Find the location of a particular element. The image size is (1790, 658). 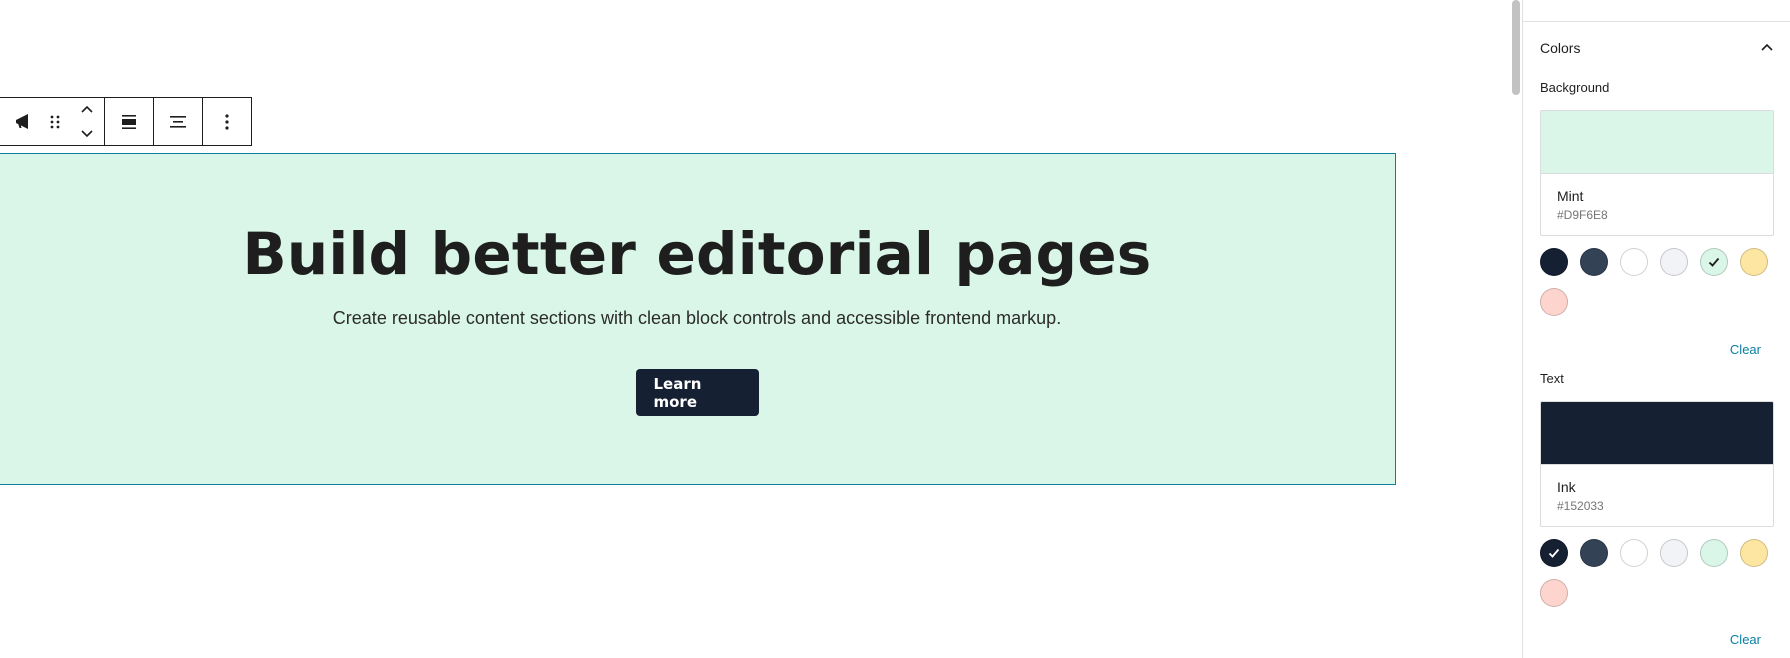

block-toolbar-group-justify is located at coordinates (178, 121).